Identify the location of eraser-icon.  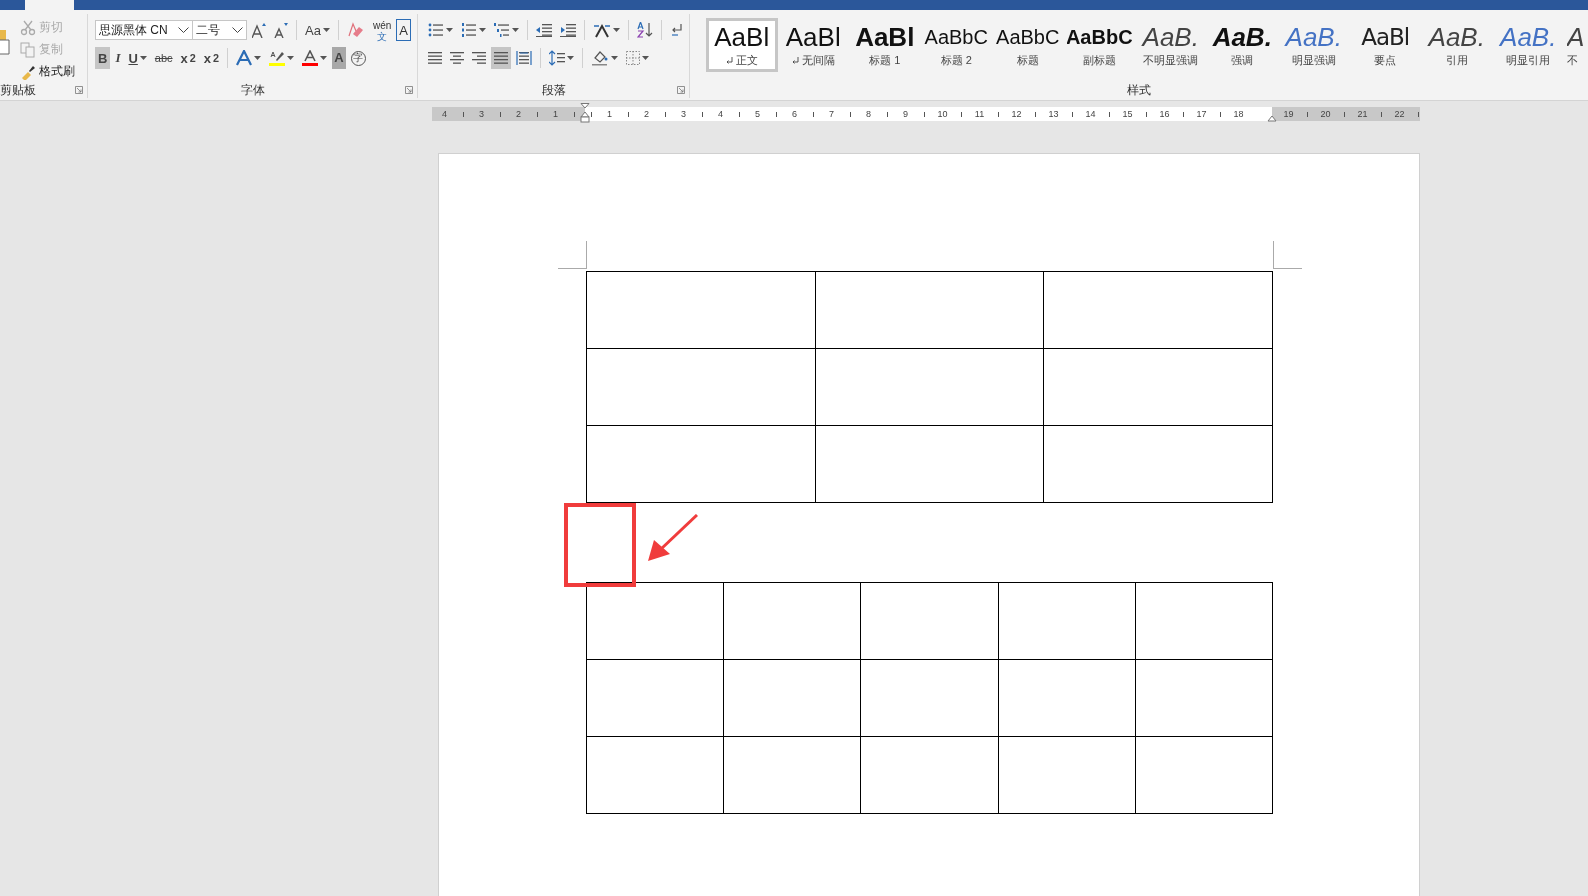
(355, 30).